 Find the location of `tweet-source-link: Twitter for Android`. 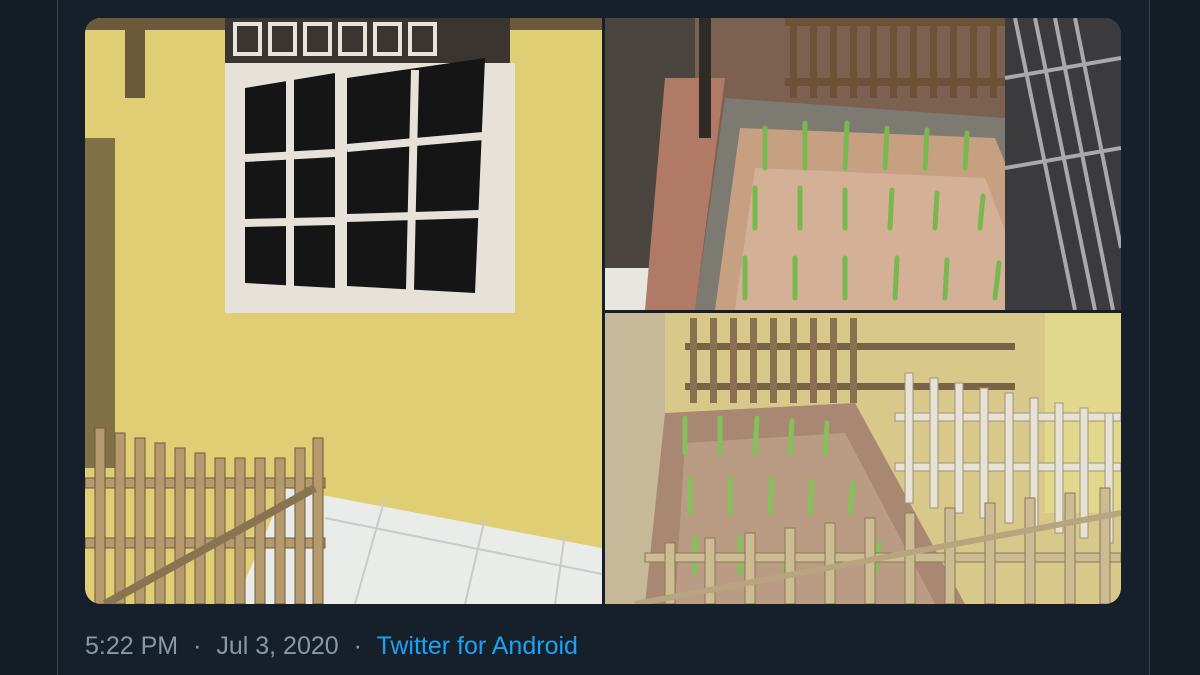

tweet-source-link: Twitter for Android is located at coordinates (476, 646).